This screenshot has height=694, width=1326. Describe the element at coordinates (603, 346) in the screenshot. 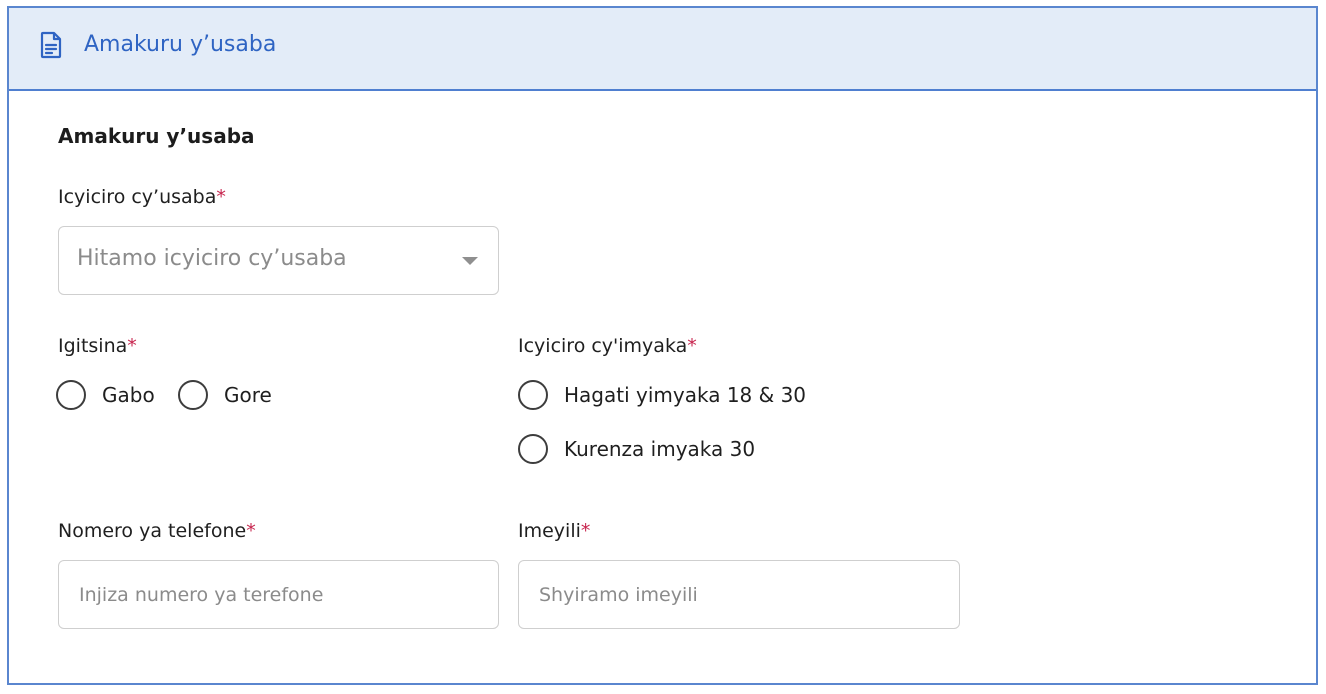

I see `age-group-label-text: Icyiciro cy'imyaka` at that location.